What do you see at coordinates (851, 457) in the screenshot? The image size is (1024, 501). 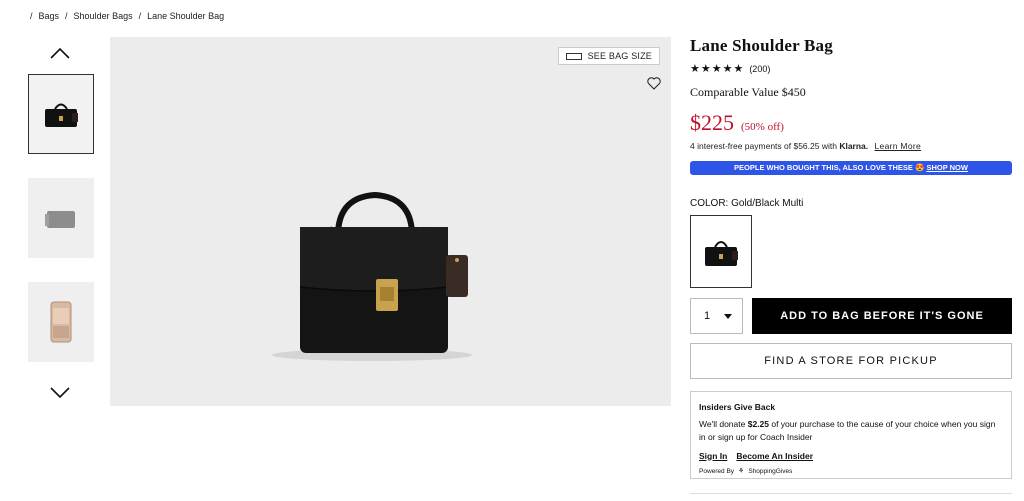 I see `insiders-links: Sign In Become An Insider` at bounding box center [851, 457].